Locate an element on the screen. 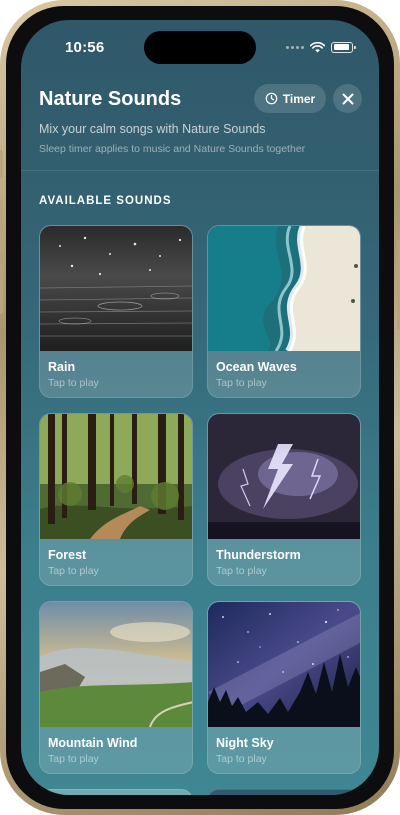 The width and height of the screenshot is (400, 815). close-icon is located at coordinates (347, 98).